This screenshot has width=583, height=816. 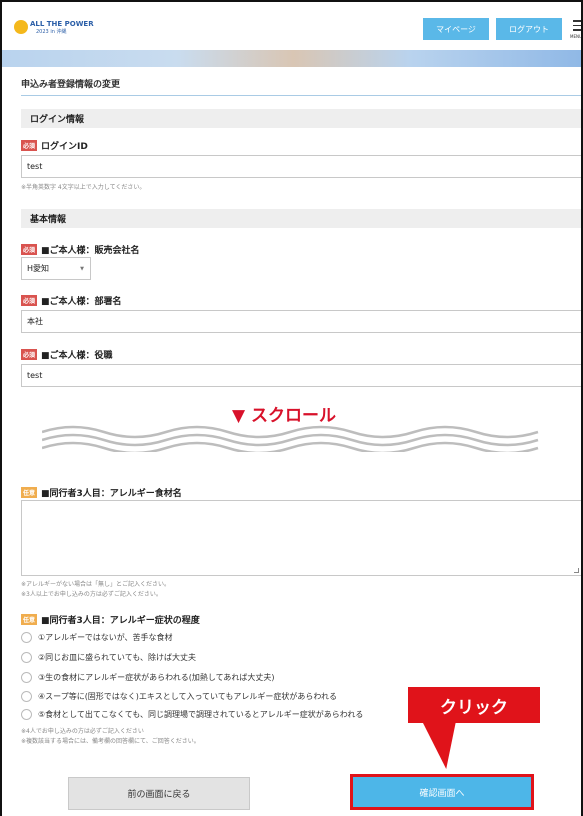 What do you see at coordinates (474, 705) in the screenshot?
I see `click-callout: クリック` at bounding box center [474, 705].